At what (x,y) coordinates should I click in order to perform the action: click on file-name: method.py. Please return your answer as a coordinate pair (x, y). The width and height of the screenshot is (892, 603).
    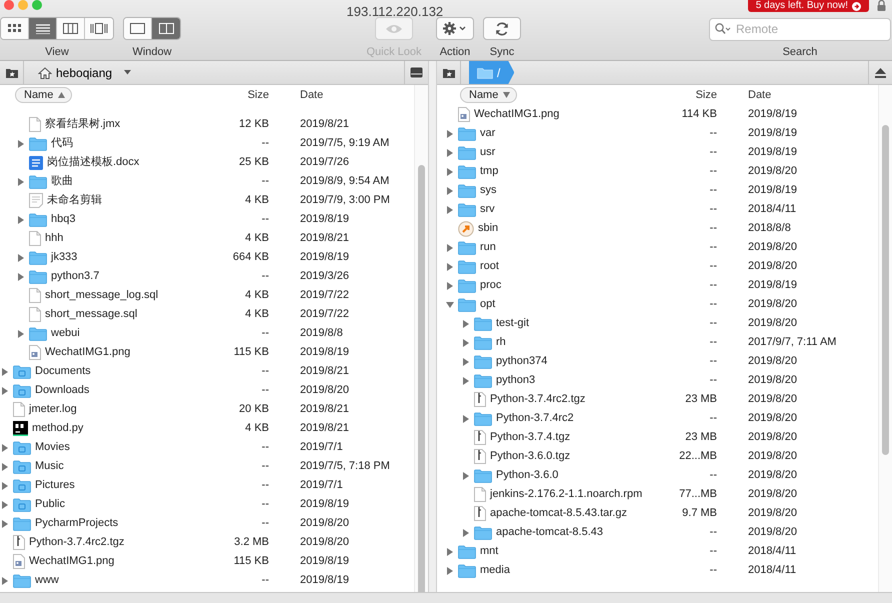
    Looking at the image, I should click on (58, 428).